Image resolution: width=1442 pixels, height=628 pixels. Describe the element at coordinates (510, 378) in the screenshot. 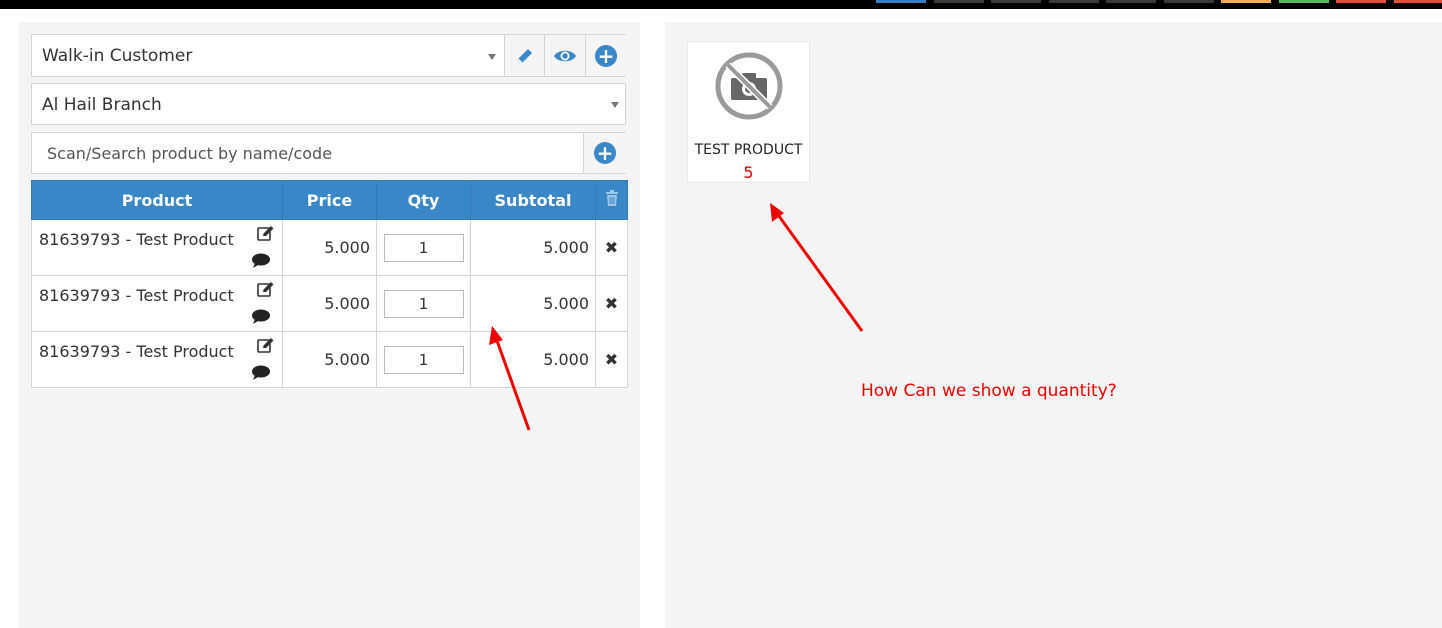

I see `arrow-to-qty-column` at that location.